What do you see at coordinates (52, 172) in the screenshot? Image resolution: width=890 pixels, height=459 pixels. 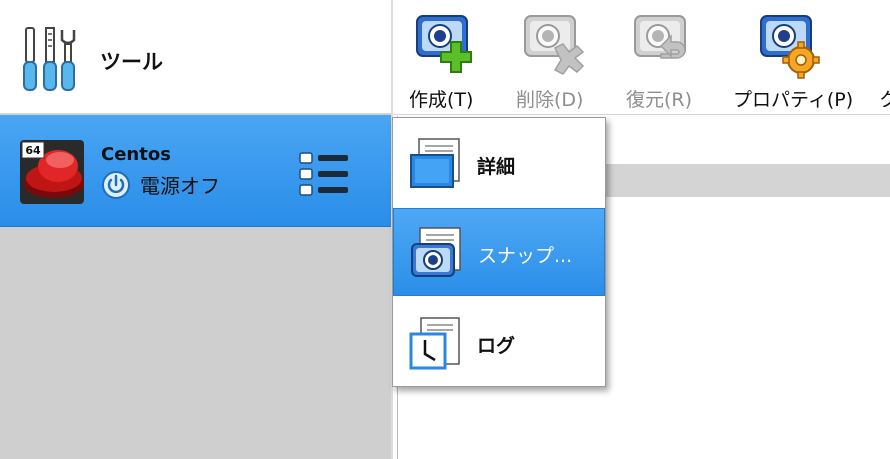 I see `redhat-os-icon: 64` at bounding box center [52, 172].